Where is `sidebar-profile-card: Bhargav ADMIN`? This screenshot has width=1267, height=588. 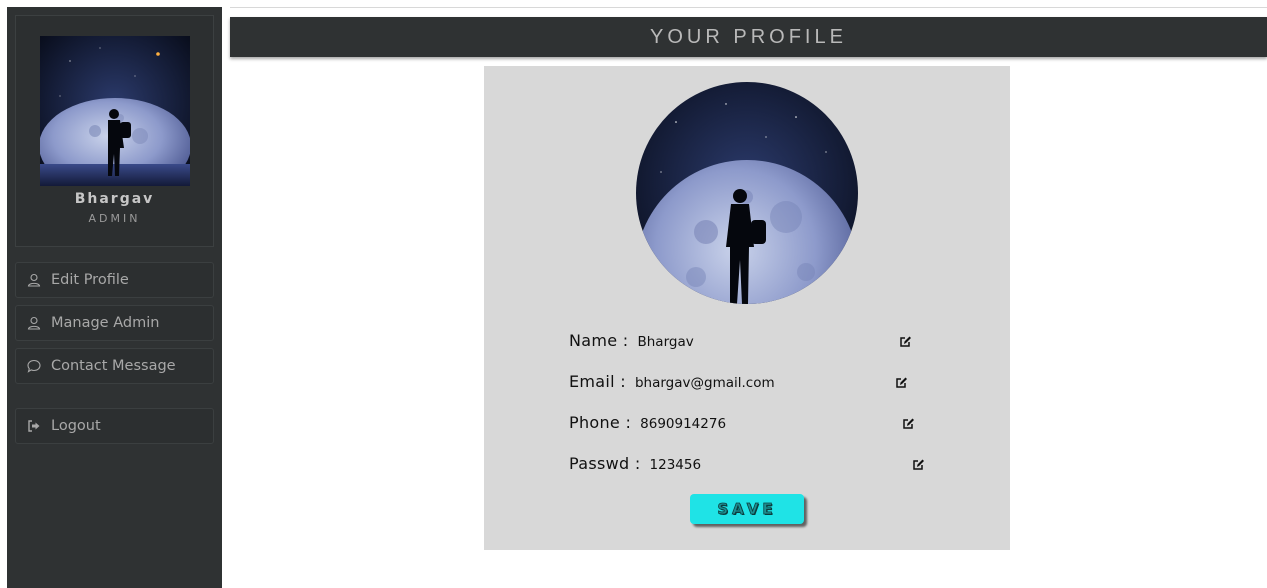 sidebar-profile-card: Bhargav ADMIN is located at coordinates (114, 131).